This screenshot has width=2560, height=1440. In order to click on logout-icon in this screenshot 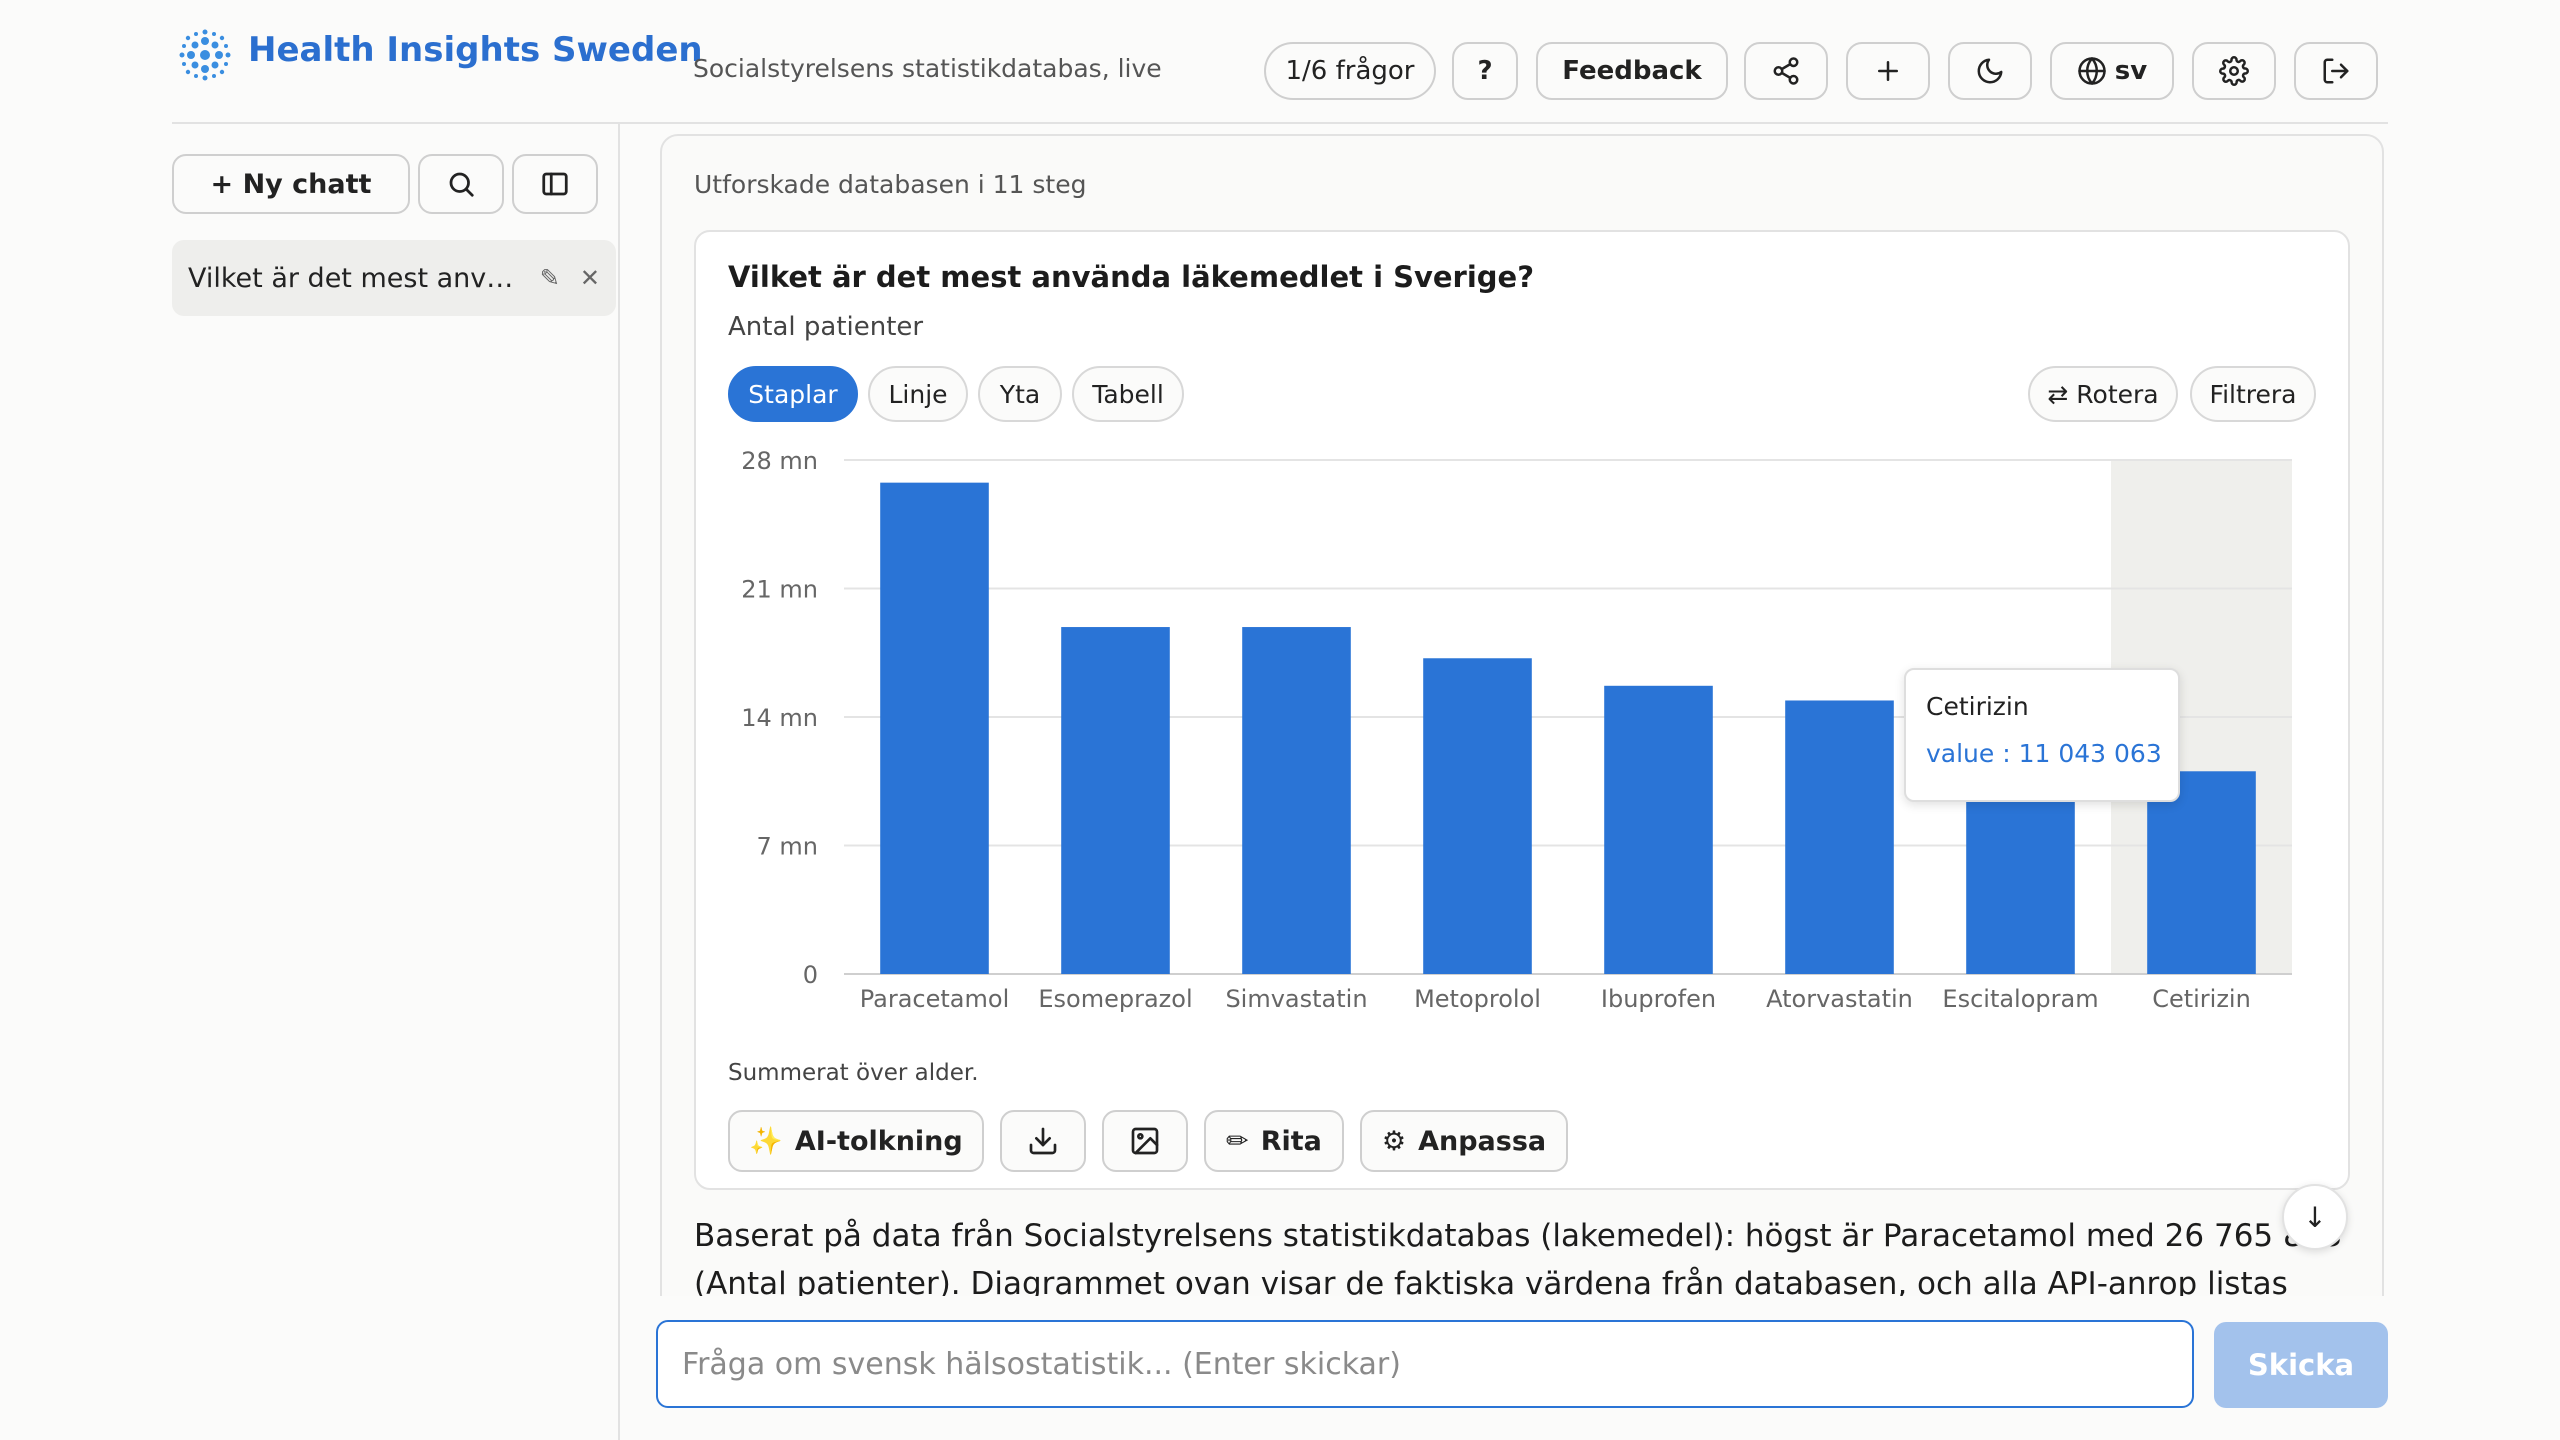, I will do `click(2336, 71)`.